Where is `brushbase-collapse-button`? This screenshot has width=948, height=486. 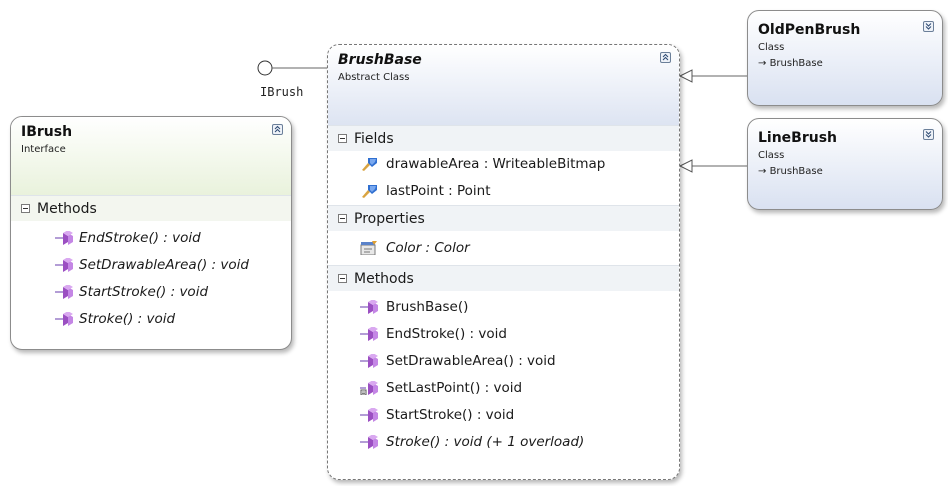
brushbase-collapse-button is located at coordinates (665, 57).